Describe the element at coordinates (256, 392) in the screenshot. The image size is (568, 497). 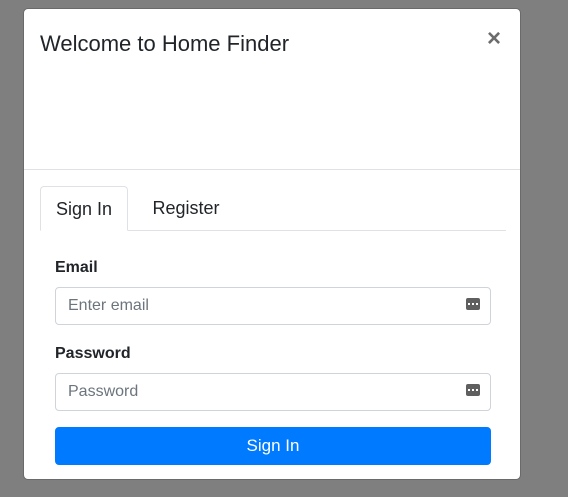
I see `password-field` at that location.